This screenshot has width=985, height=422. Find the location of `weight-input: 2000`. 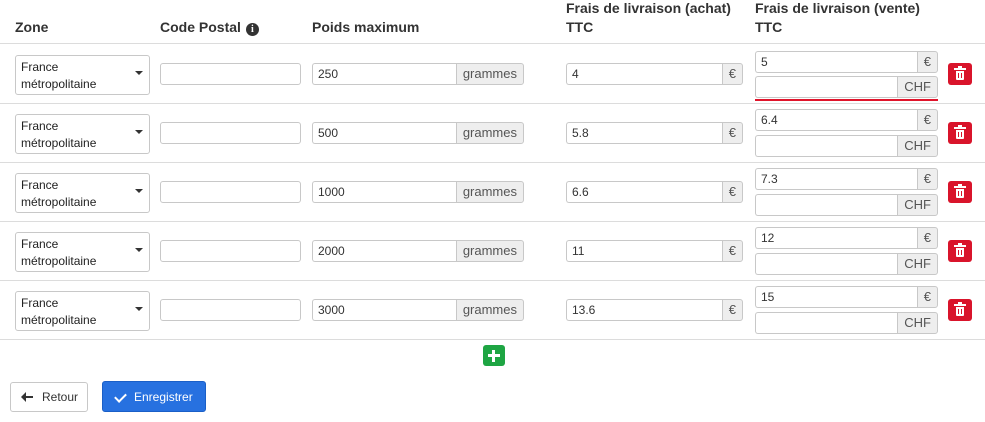

weight-input: 2000 is located at coordinates (384, 251).